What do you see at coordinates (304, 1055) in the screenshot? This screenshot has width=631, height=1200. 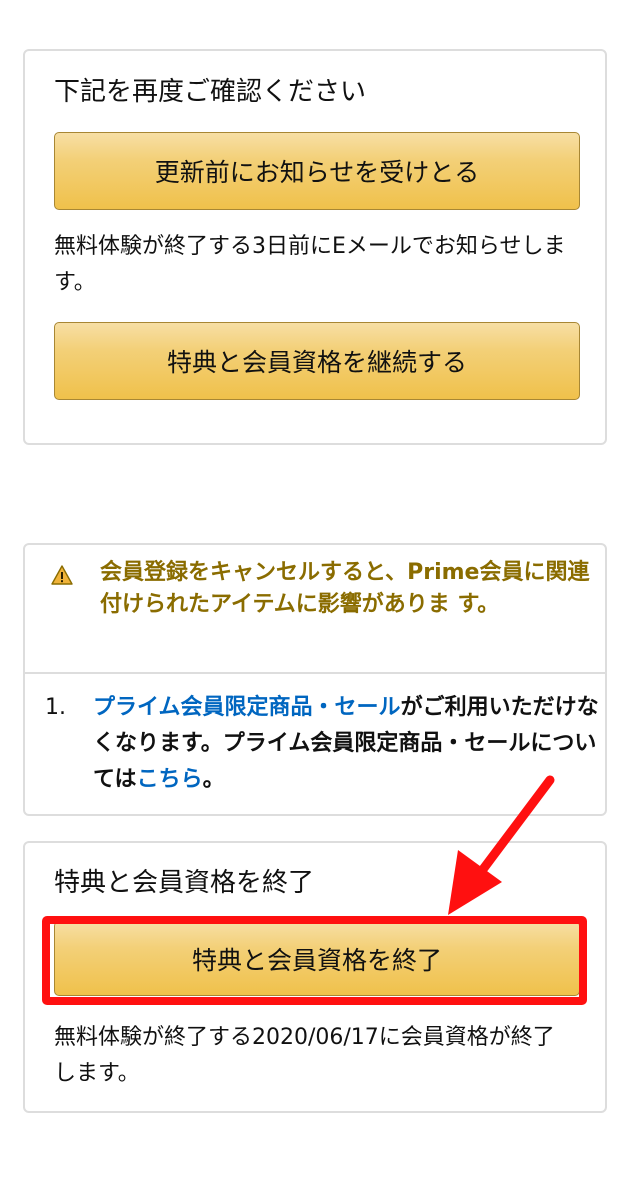 I see `end-description: 無料体験が終了する2020/06/17に会員資格が終了します。` at bounding box center [304, 1055].